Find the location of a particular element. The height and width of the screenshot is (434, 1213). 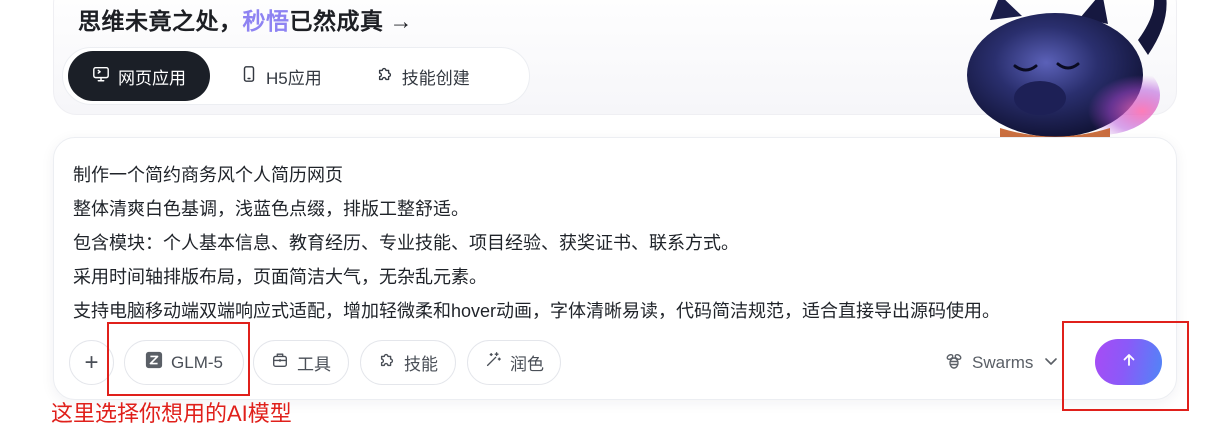

phone-icon is located at coordinates (249, 76).